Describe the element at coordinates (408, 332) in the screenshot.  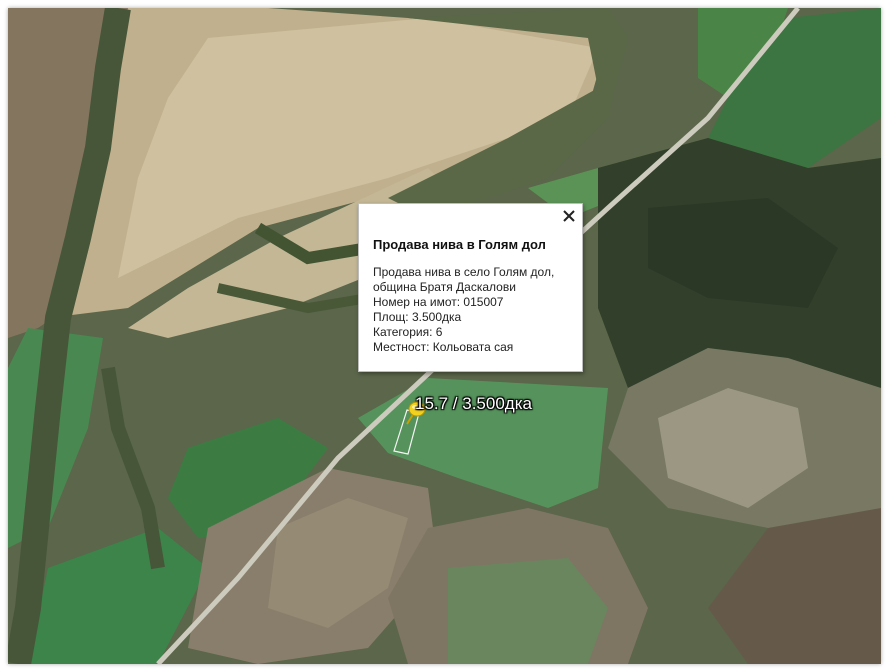
I see `popup-category: Категория: 6` at that location.